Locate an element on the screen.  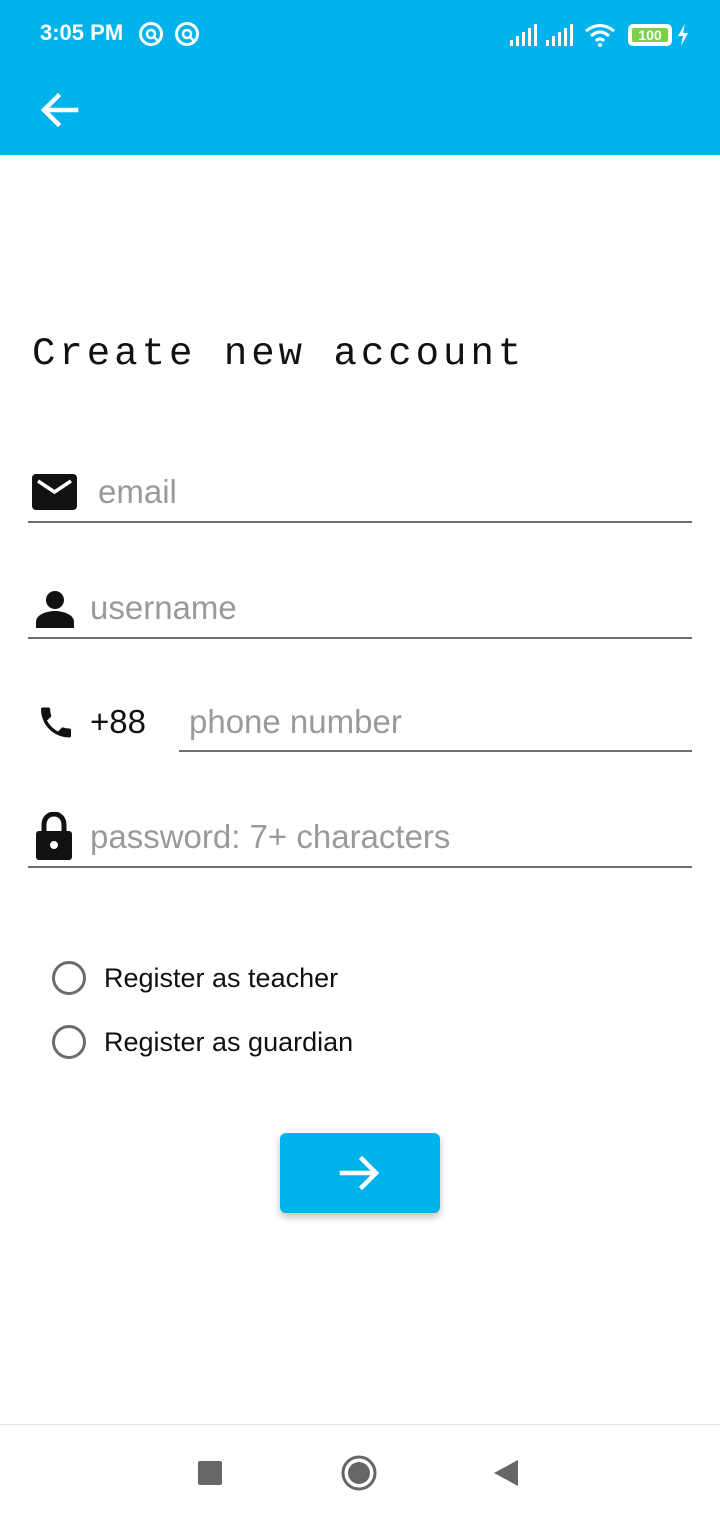
country-code: +88 is located at coordinates (118, 721).